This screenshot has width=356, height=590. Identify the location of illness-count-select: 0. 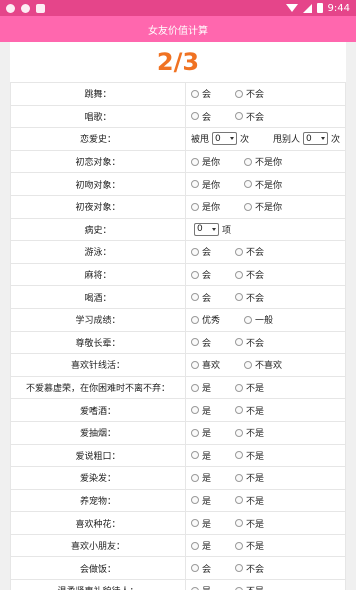
(206, 229).